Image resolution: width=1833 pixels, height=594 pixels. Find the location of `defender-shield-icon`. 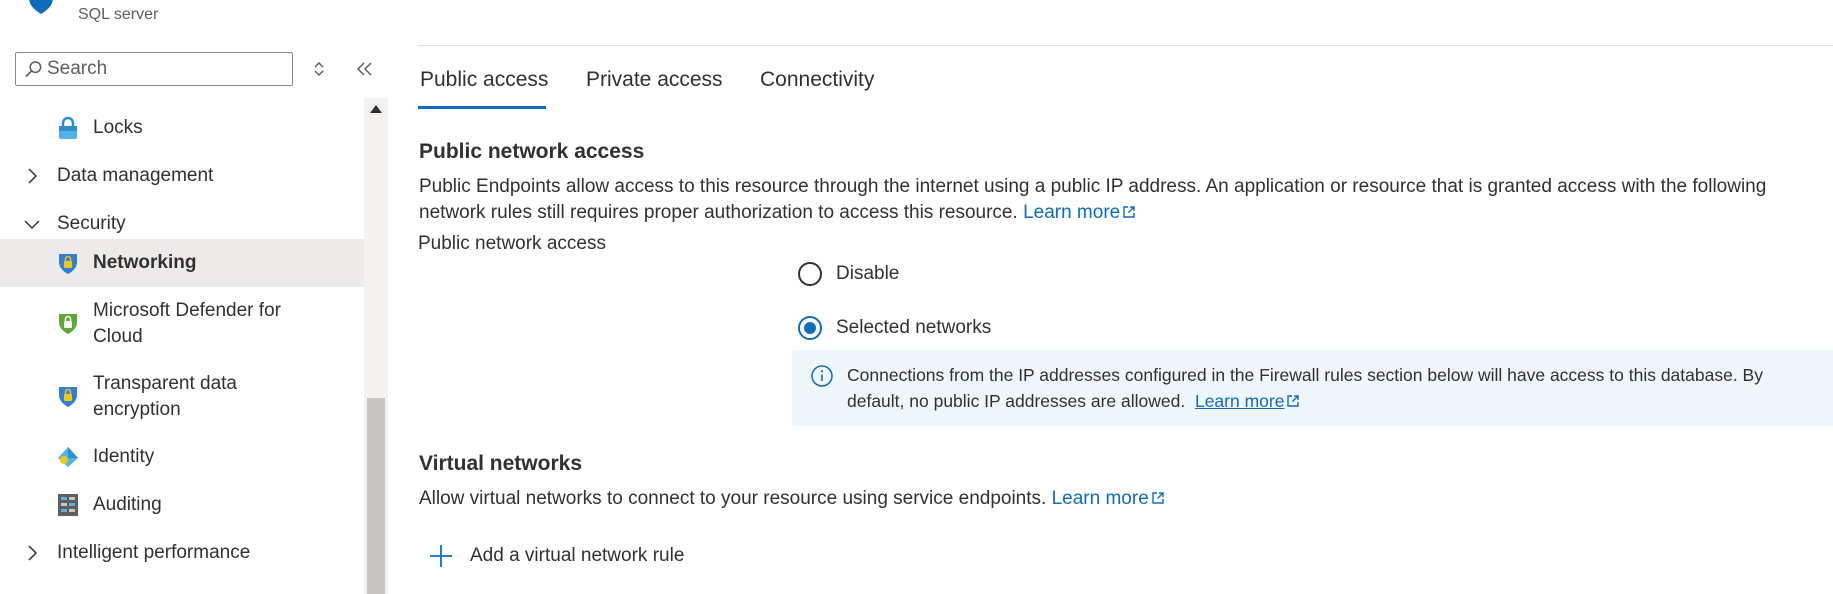

defender-shield-icon is located at coordinates (68, 324).